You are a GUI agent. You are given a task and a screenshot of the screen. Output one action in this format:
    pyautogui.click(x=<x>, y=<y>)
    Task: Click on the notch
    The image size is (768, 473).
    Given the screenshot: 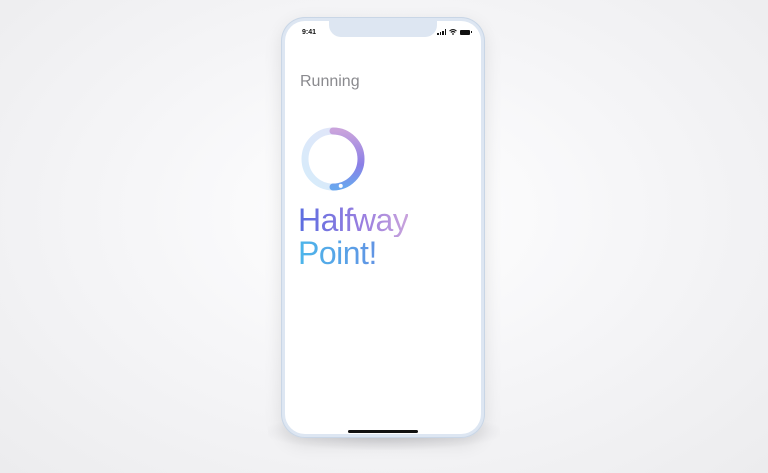 What is the action you would take?
    pyautogui.click(x=383, y=29)
    